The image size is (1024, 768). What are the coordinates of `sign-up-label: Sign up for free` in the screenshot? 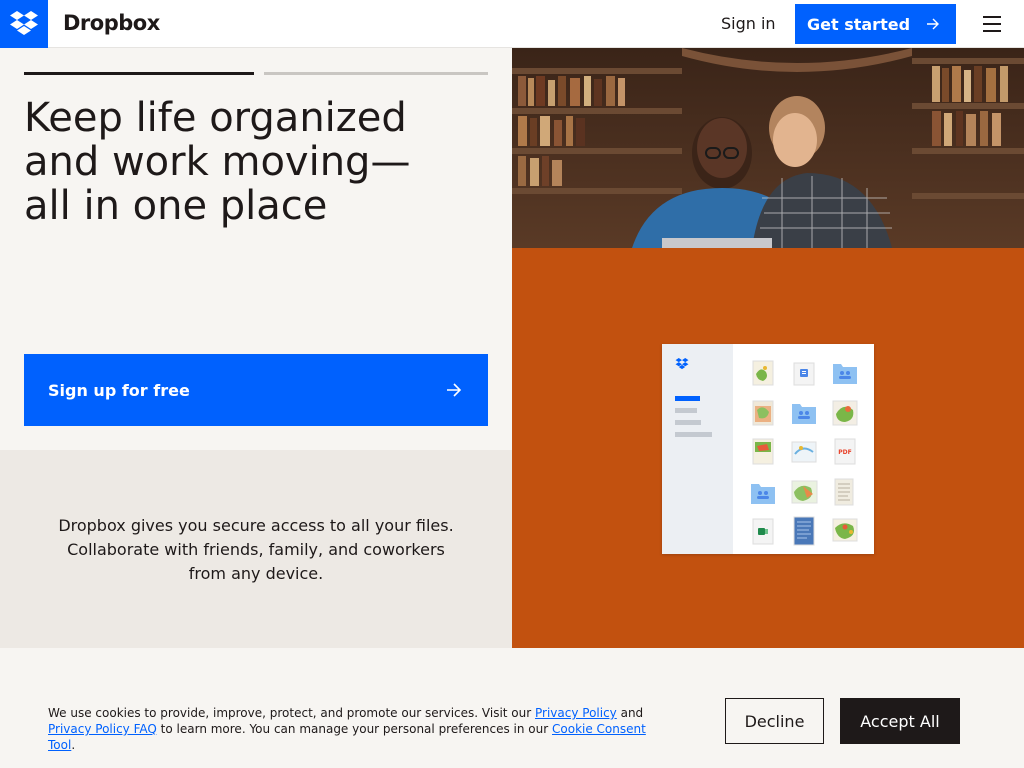 It's located at (119, 390).